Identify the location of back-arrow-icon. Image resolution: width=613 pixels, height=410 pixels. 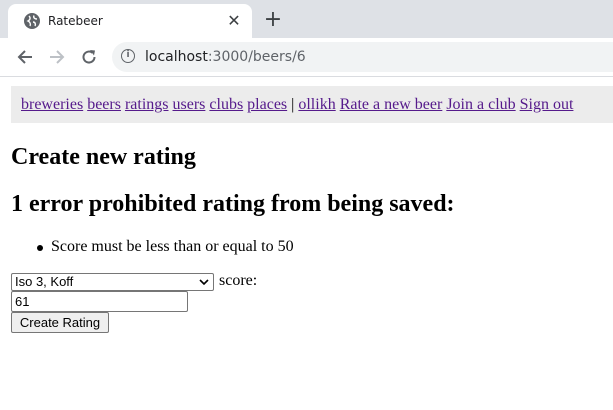
(25, 57).